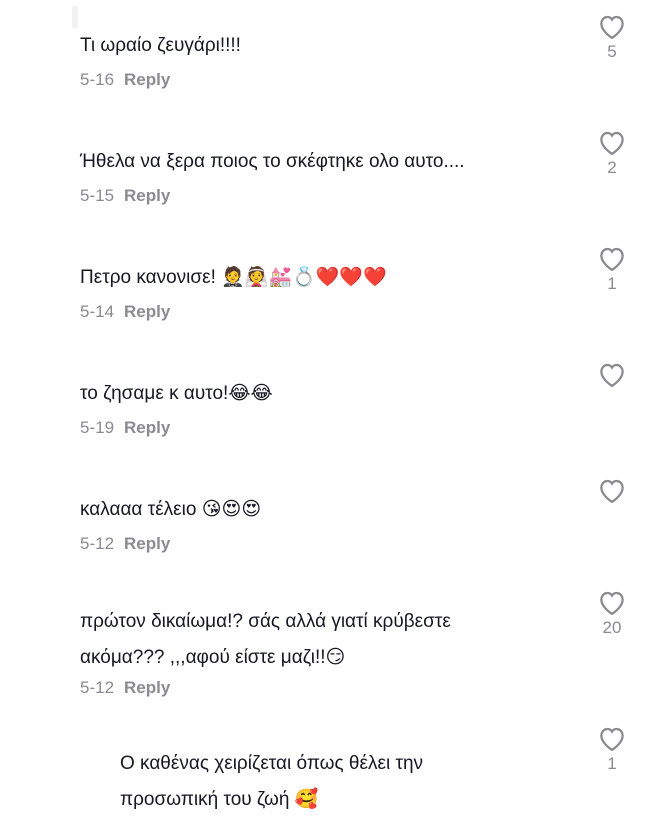 This screenshot has width=650, height=818. I want to click on comment-text: το ζησαμε κ αυτο!😂😂, so click(176, 393).